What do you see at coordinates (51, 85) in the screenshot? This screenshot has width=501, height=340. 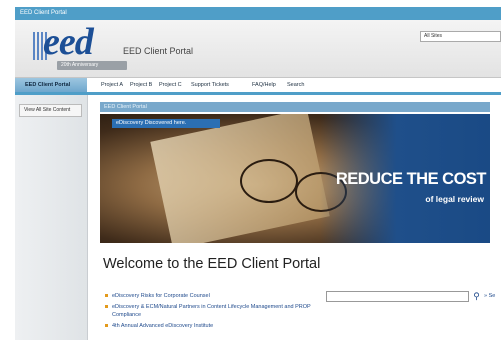 I see `tab-home: EED Client Portal` at bounding box center [51, 85].